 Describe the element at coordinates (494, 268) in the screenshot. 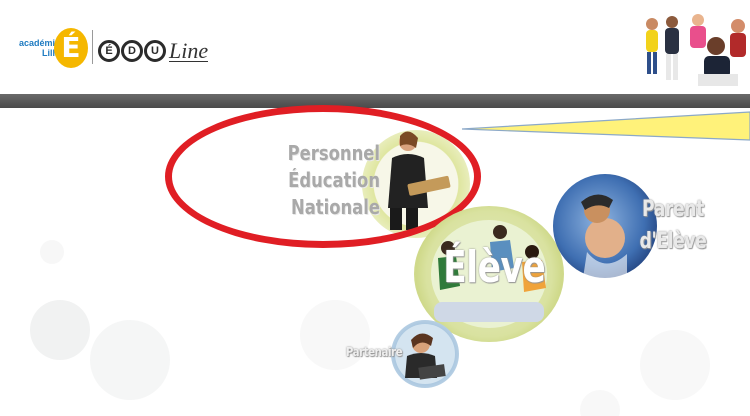

I see `eleve-label: Élève` at that location.